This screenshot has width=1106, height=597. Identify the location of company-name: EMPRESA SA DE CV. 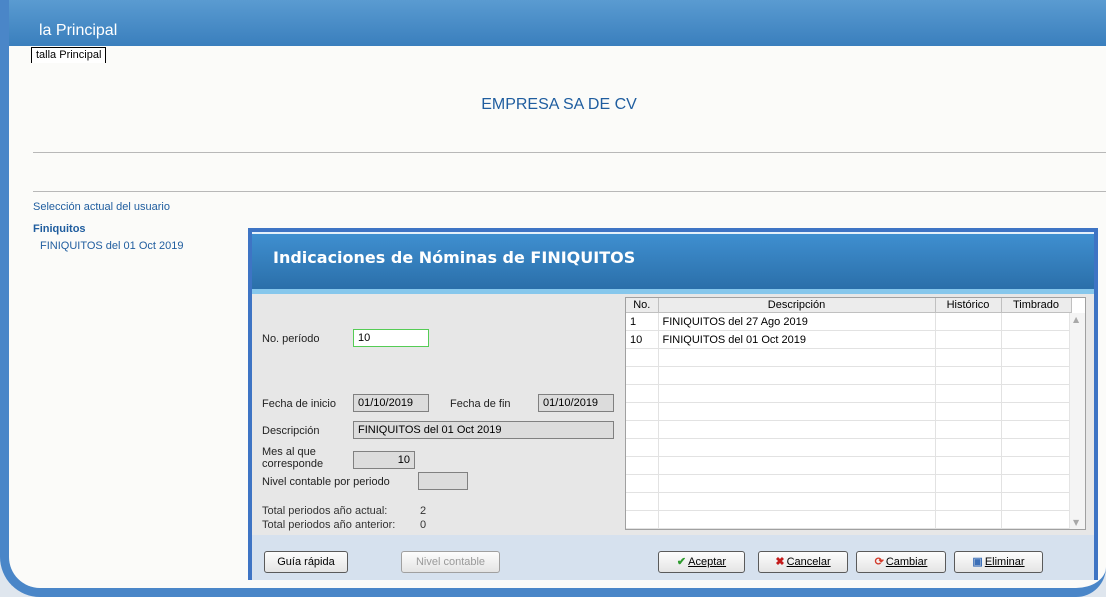
(559, 104).